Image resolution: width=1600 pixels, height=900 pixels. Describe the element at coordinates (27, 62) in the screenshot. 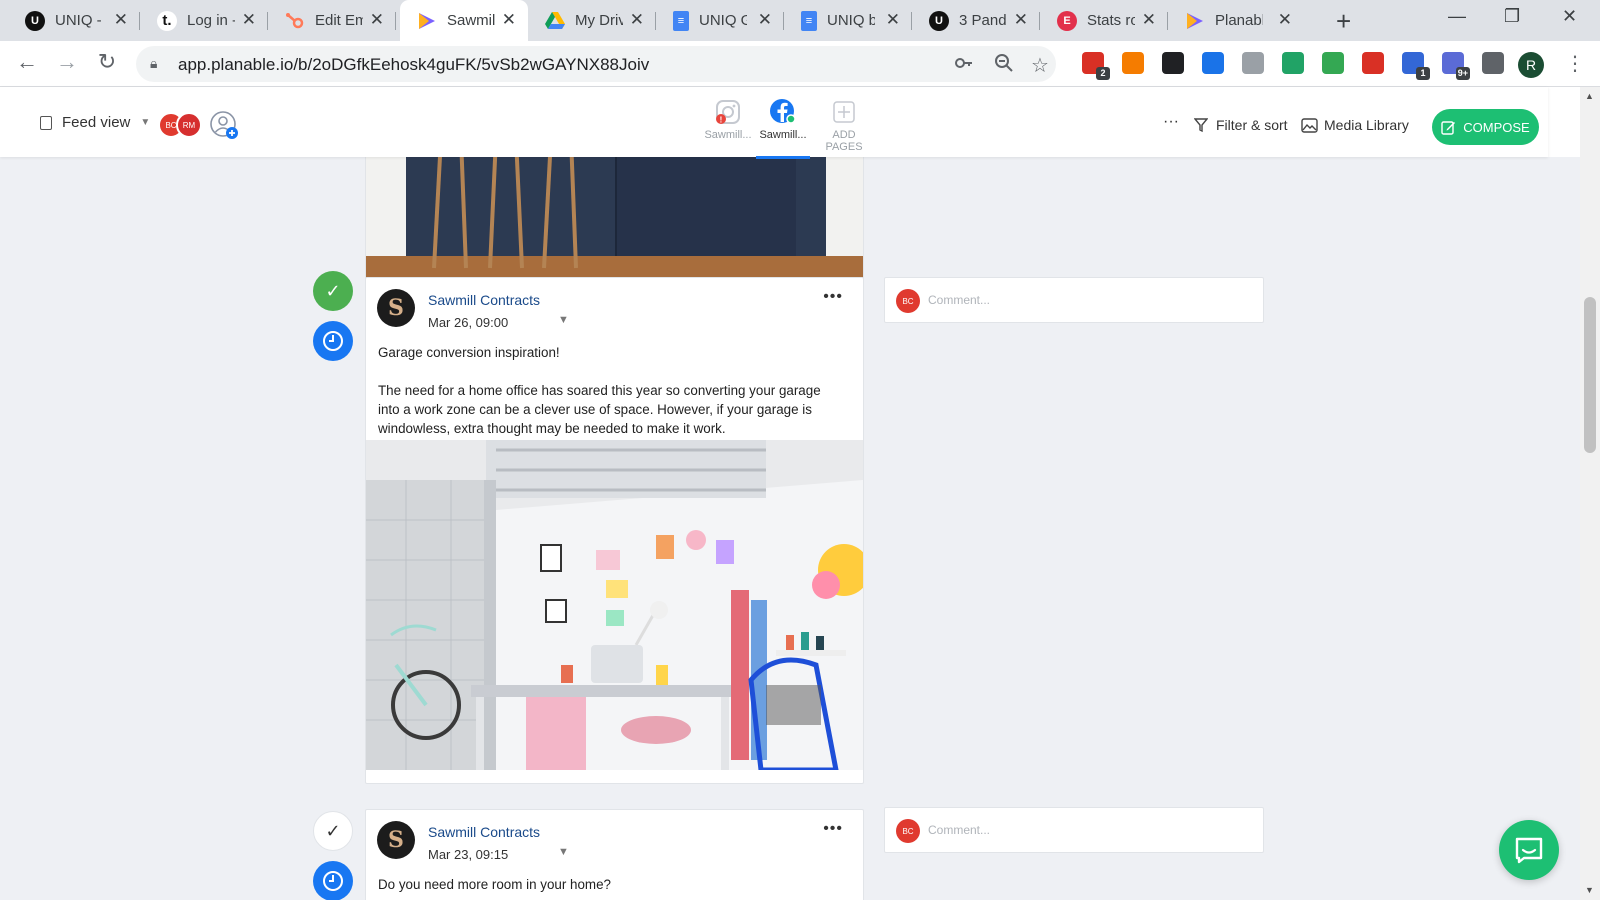

I see `back-arrow-icon: ←` at that location.